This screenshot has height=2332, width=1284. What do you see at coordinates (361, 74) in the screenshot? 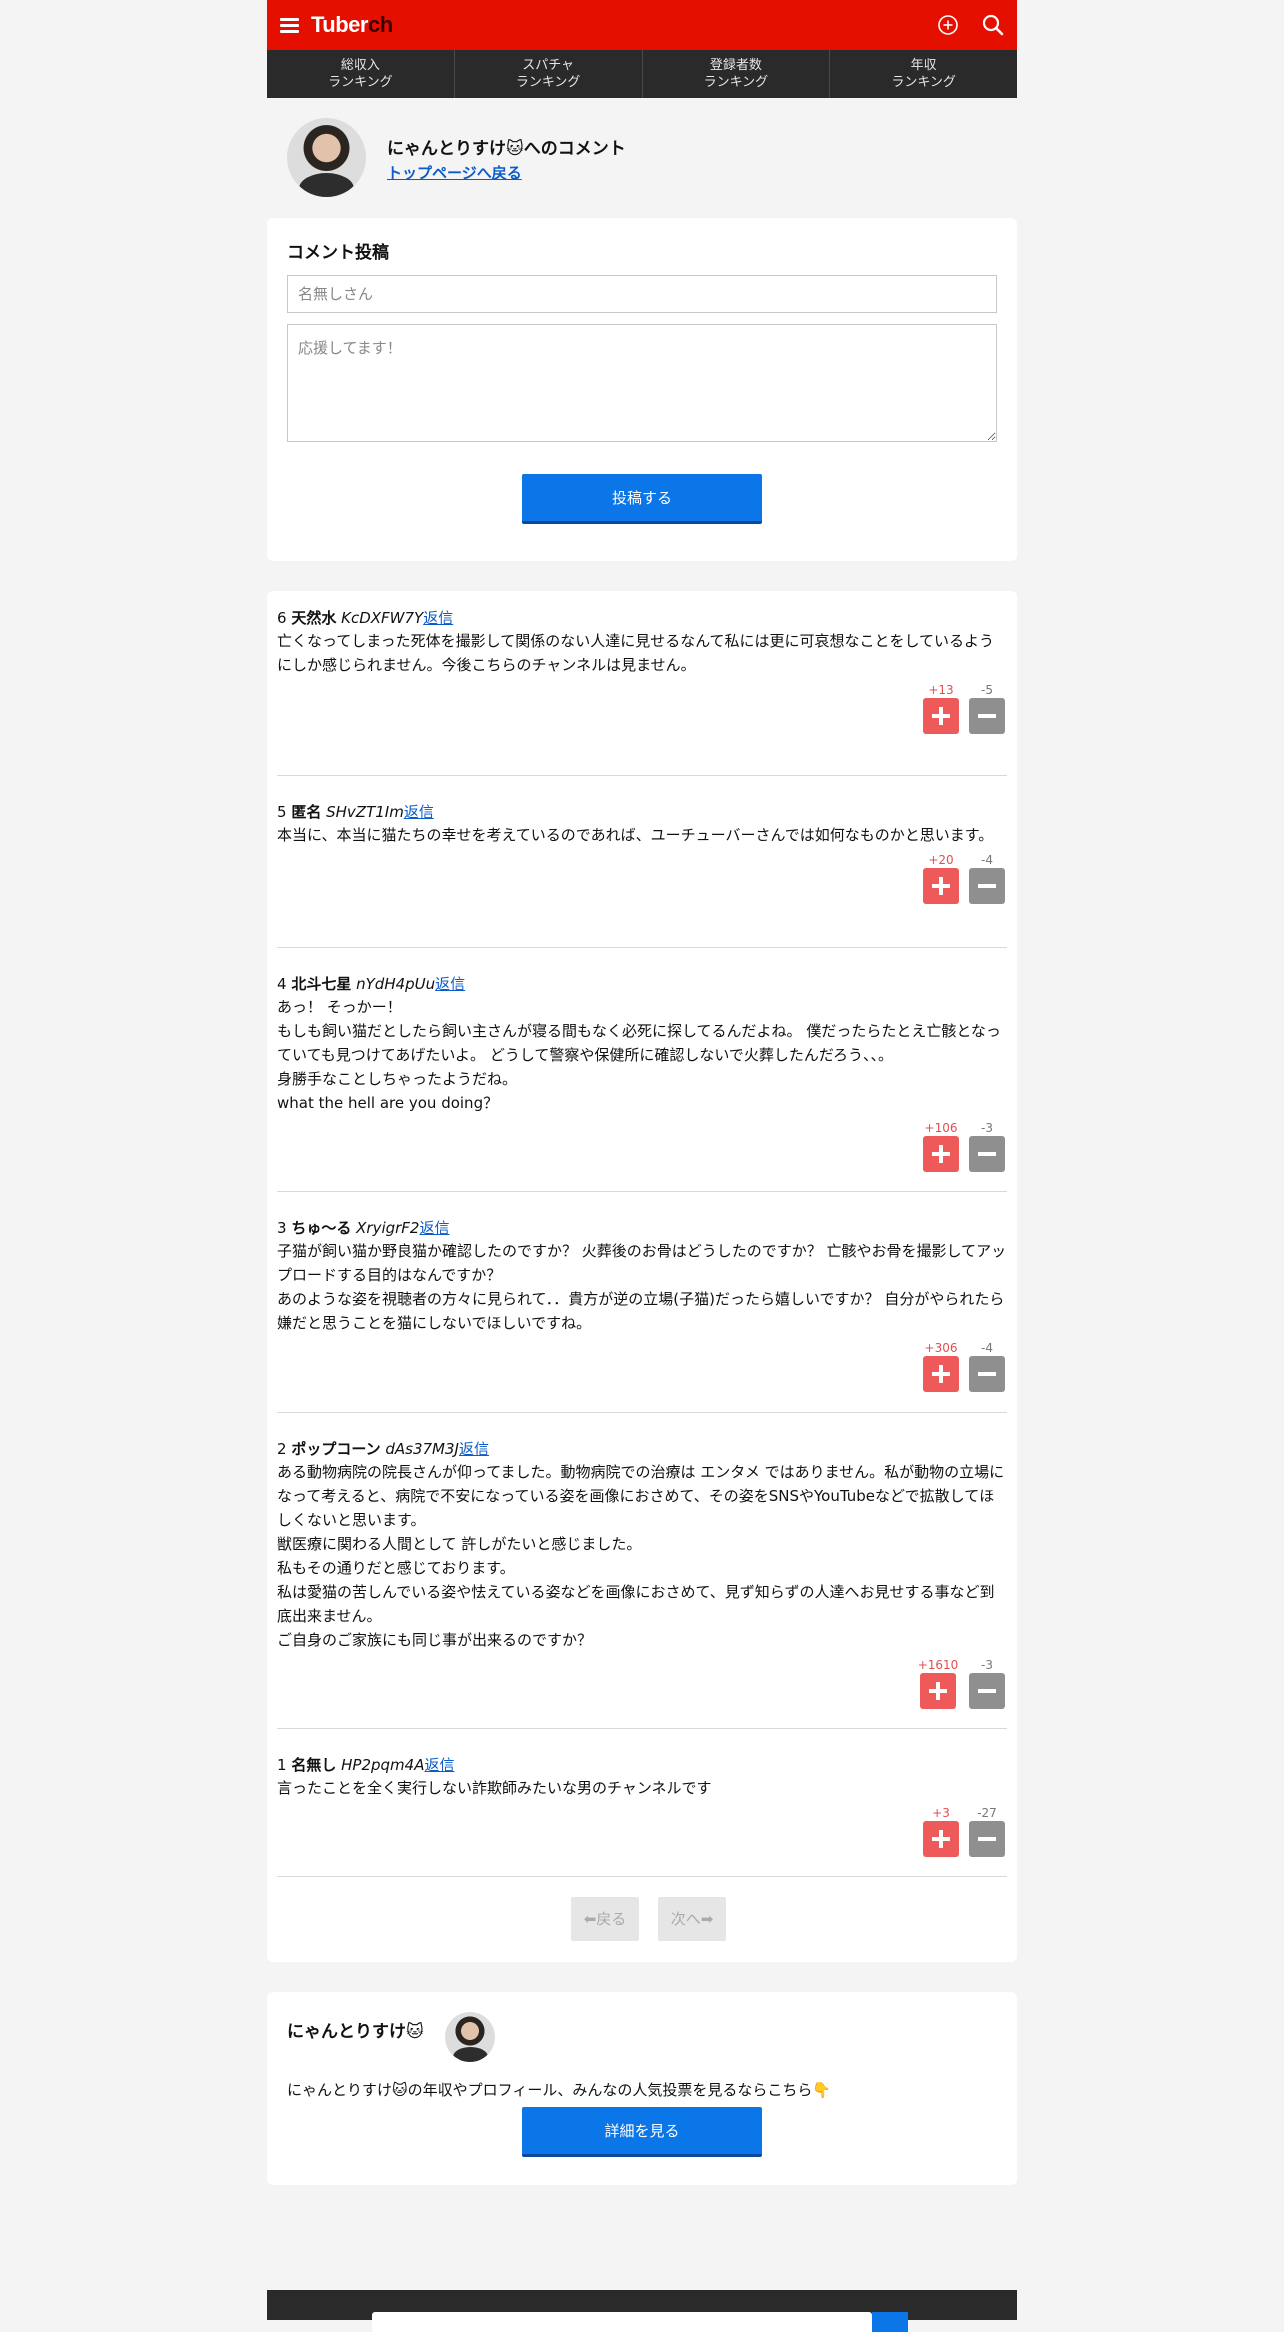
I see `nav-total-income-ranking: 総収入 ランキング` at bounding box center [361, 74].